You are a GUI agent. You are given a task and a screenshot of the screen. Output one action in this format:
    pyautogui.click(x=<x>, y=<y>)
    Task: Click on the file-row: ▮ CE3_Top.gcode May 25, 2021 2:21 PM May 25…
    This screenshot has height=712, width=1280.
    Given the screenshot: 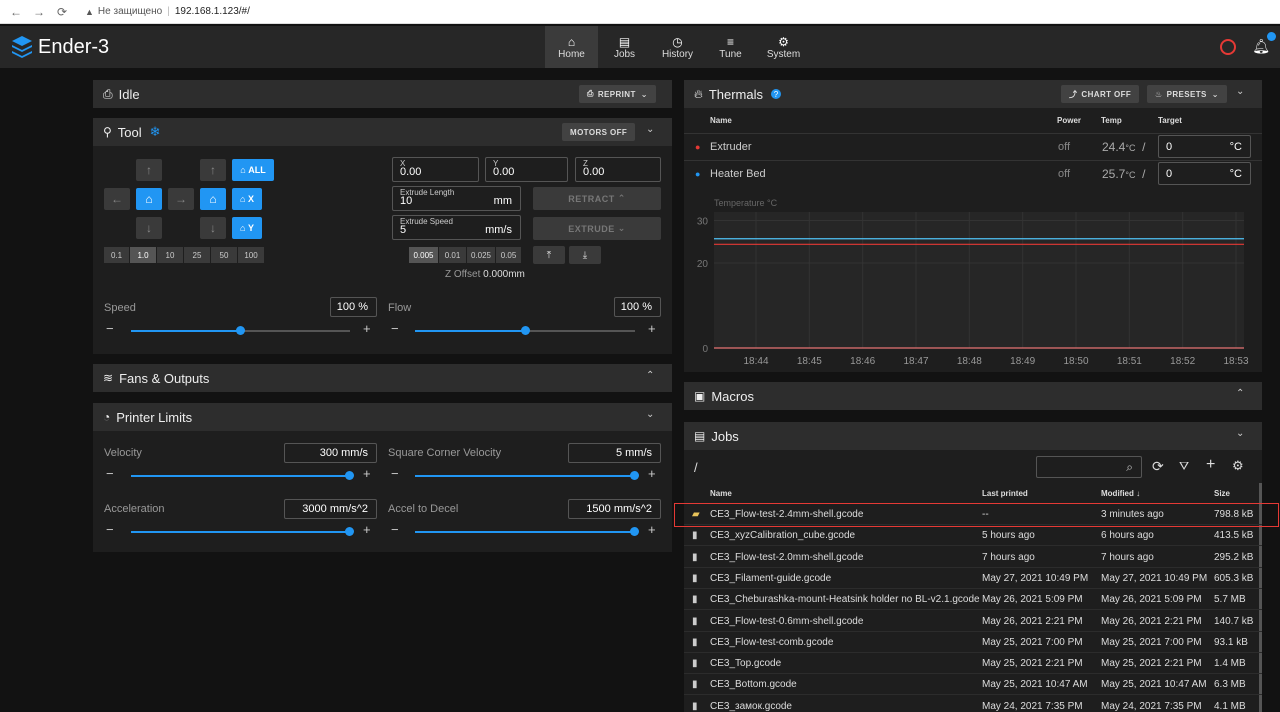 What is the action you would take?
    pyautogui.click(x=973, y=664)
    